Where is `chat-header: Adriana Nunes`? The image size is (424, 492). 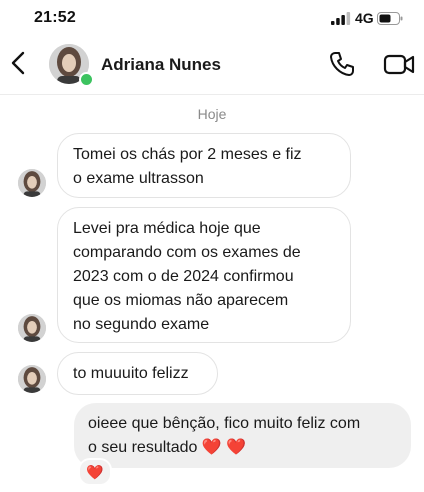 chat-header: Adriana Nunes is located at coordinates (212, 65).